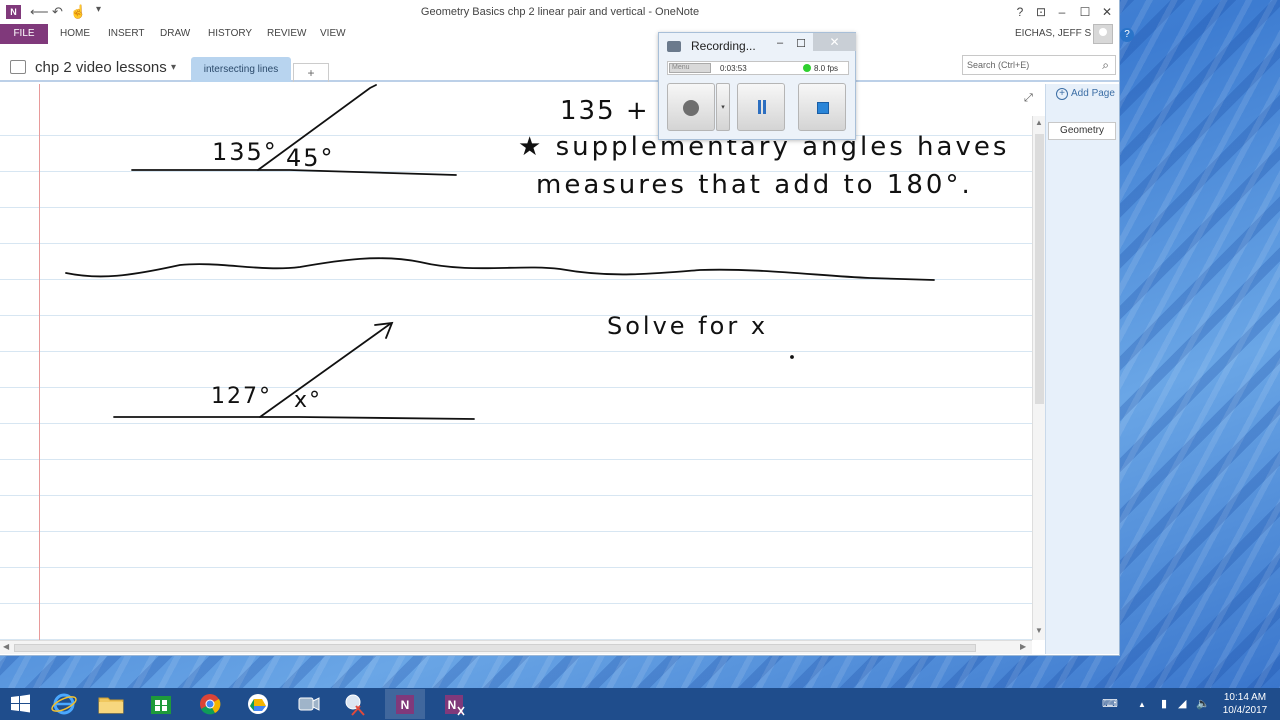 The height and width of the screenshot is (720, 1280). Describe the element at coordinates (1020, 12) in the screenshot. I see `help-button: ?` at that location.